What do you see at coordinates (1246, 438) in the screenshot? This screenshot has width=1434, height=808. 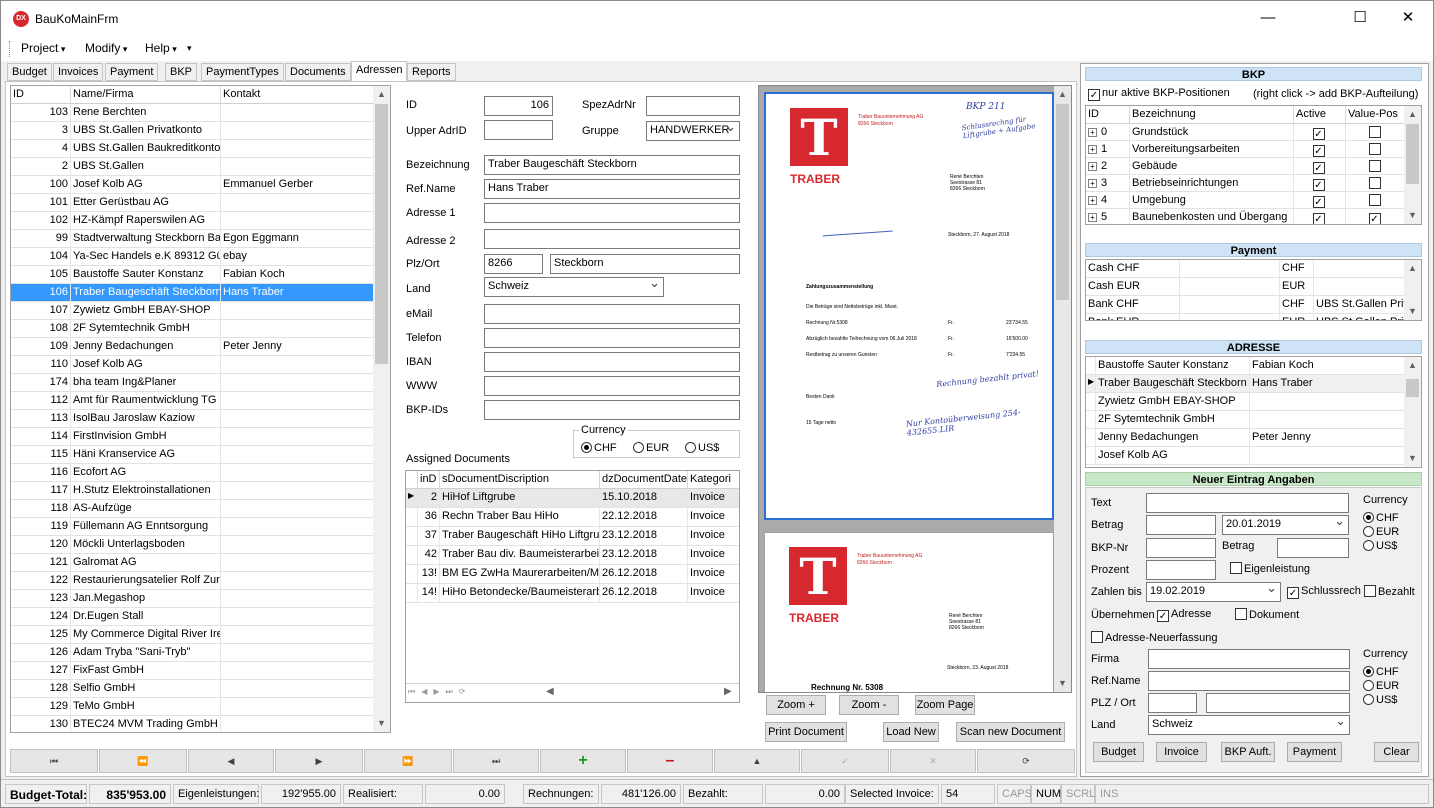 I see `adresse-row: Jenny Bedachungen Peter Jenny` at bounding box center [1246, 438].